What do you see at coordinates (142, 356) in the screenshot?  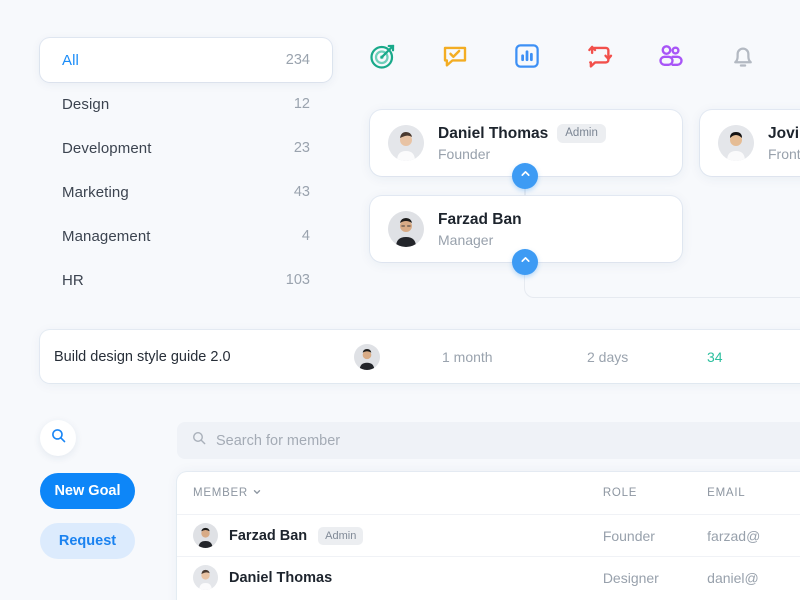 I see `goal-title: Build design style guide 2.0` at bounding box center [142, 356].